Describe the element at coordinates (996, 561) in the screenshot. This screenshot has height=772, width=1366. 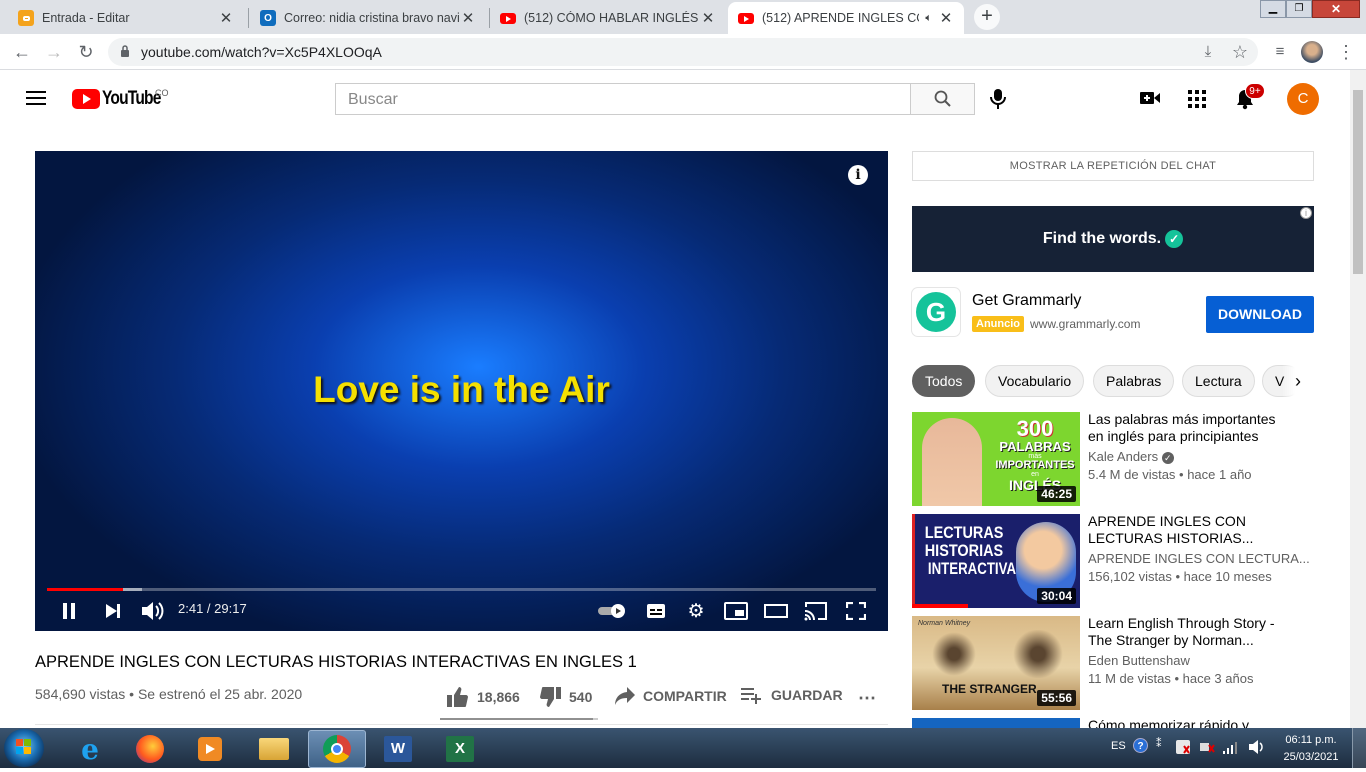
I see `related-thumbnail-2: LECTURAS HISTORIAS INTERACTIVAS 30:04` at that location.